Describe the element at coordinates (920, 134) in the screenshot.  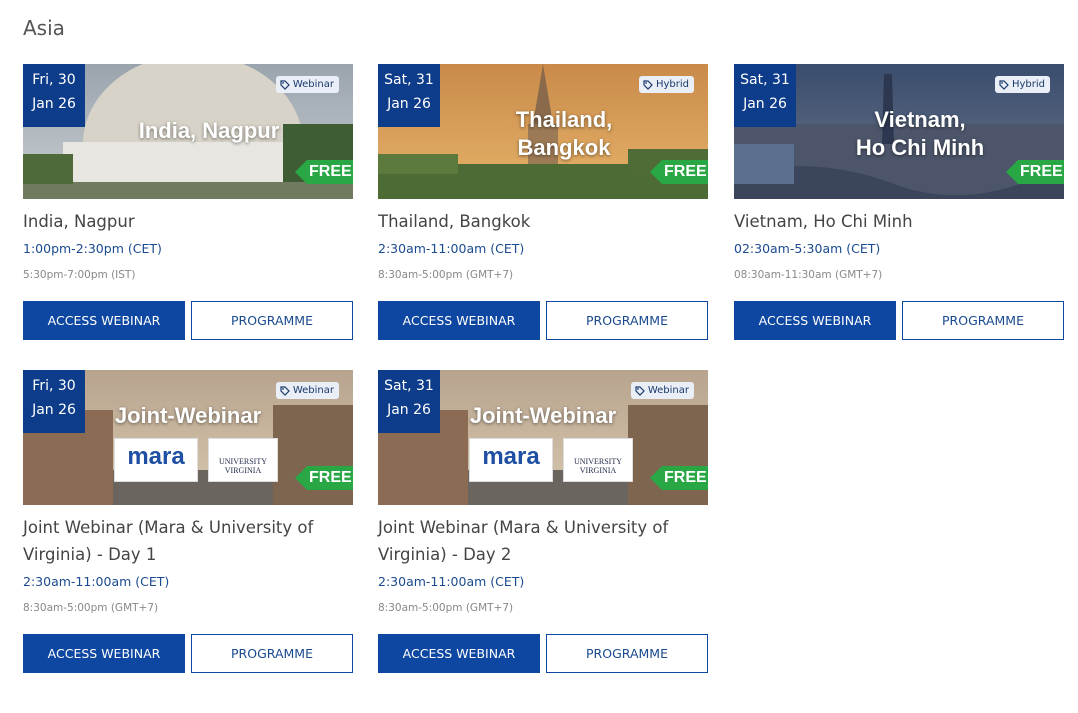
I see `image-title: Vietnam, Ho Chi Minh` at that location.